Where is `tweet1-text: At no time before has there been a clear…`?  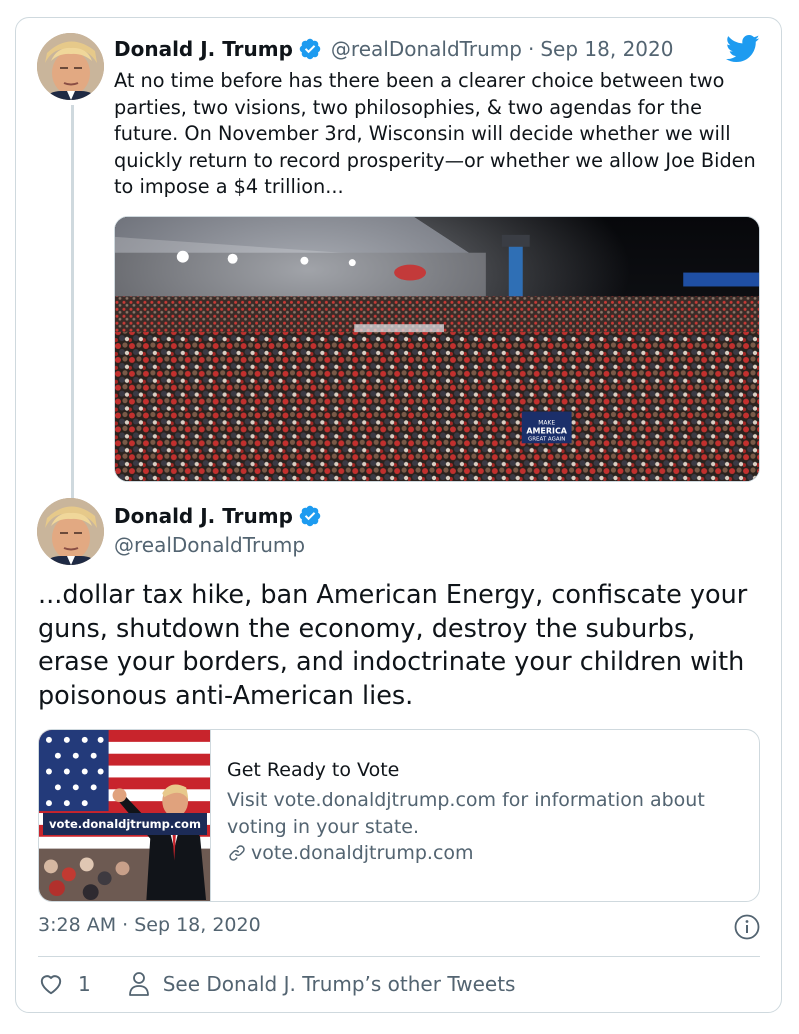
tweet1-text: At no time before has there been a clear… is located at coordinates (435, 133).